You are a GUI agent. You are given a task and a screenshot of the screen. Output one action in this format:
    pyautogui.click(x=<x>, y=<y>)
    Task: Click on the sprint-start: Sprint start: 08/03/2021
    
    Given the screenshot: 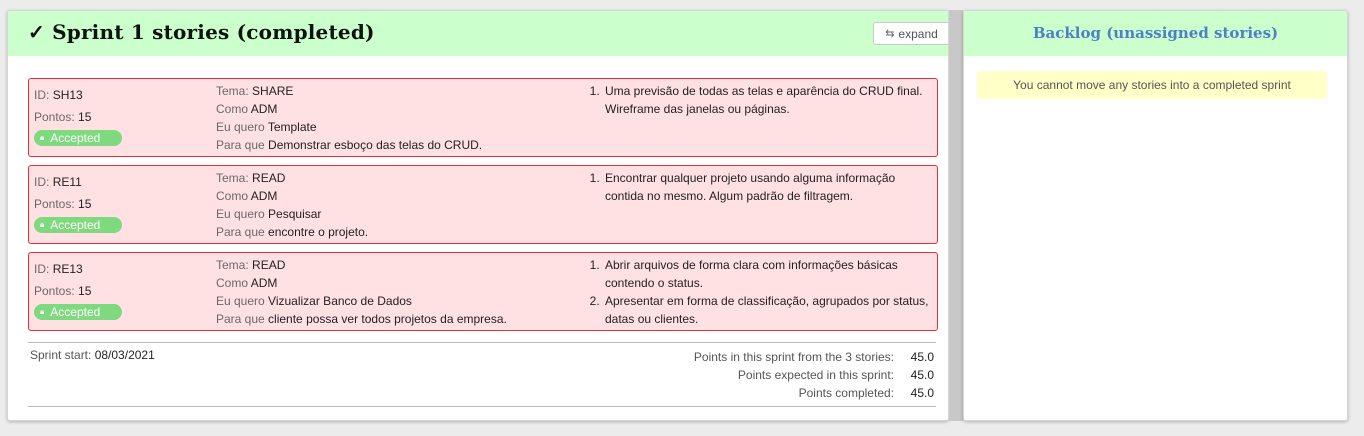 What is the action you would take?
    pyautogui.click(x=92, y=355)
    